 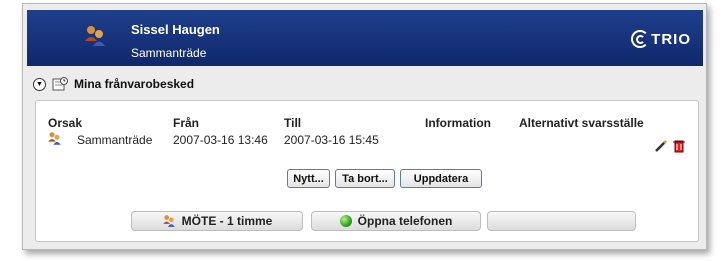 I want to click on trio-logo: TRIO, so click(x=661, y=39).